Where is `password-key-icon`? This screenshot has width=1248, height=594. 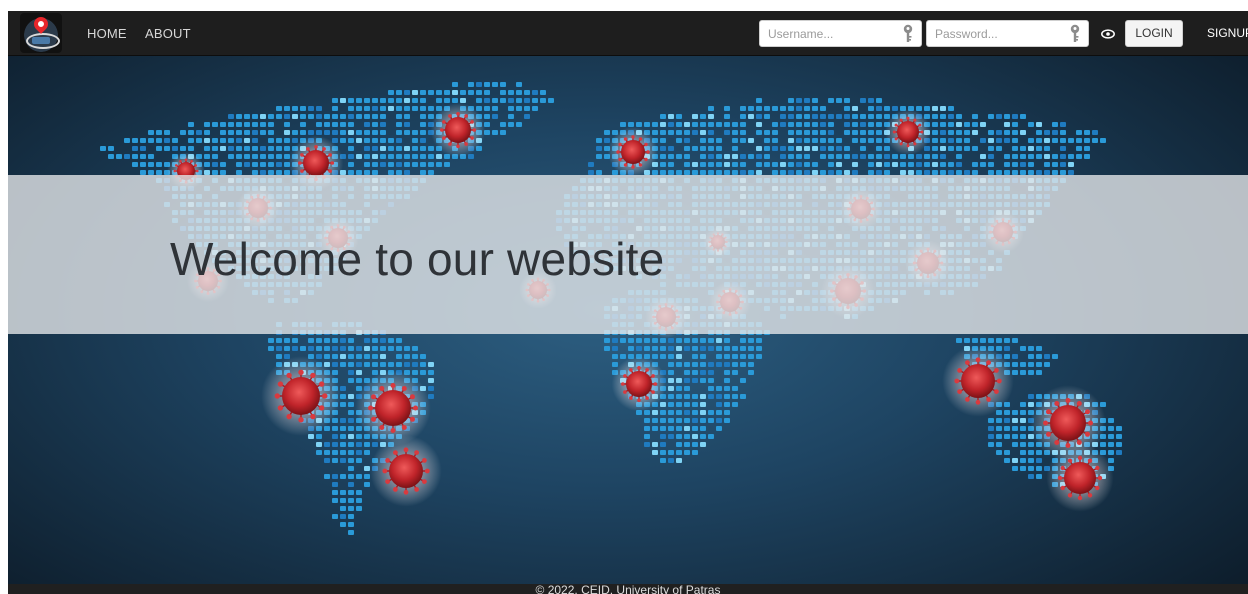 password-key-icon is located at coordinates (1075, 33).